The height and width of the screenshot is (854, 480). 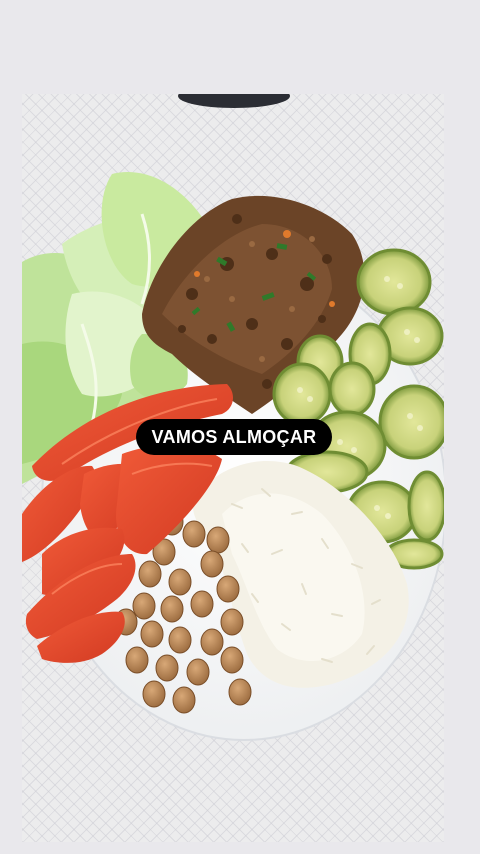 What do you see at coordinates (234, 101) in the screenshot?
I see `dark-object` at bounding box center [234, 101].